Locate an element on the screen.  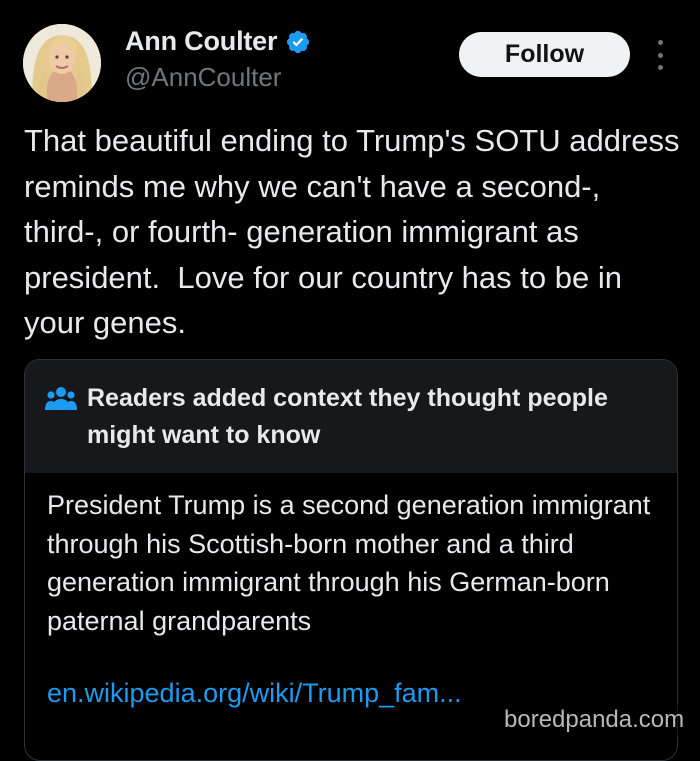
author-name-row: Ann Coulter is located at coordinates (218, 41).